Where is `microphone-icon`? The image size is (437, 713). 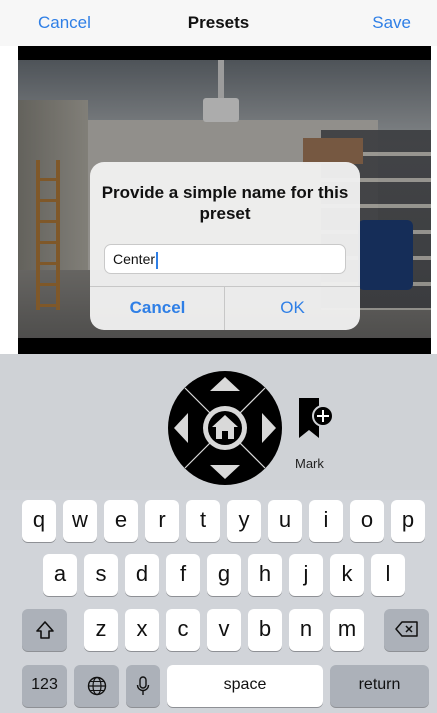
microphone-icon is located at coordinates (143, 685).